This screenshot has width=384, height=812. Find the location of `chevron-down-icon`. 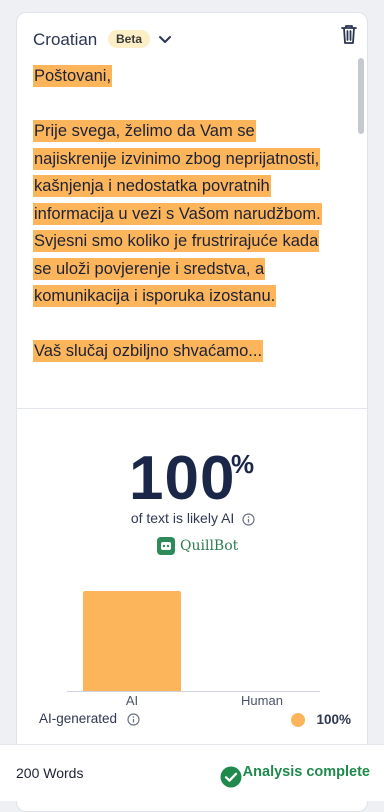

chevron-down-icon is located at coordinates (165, 40).